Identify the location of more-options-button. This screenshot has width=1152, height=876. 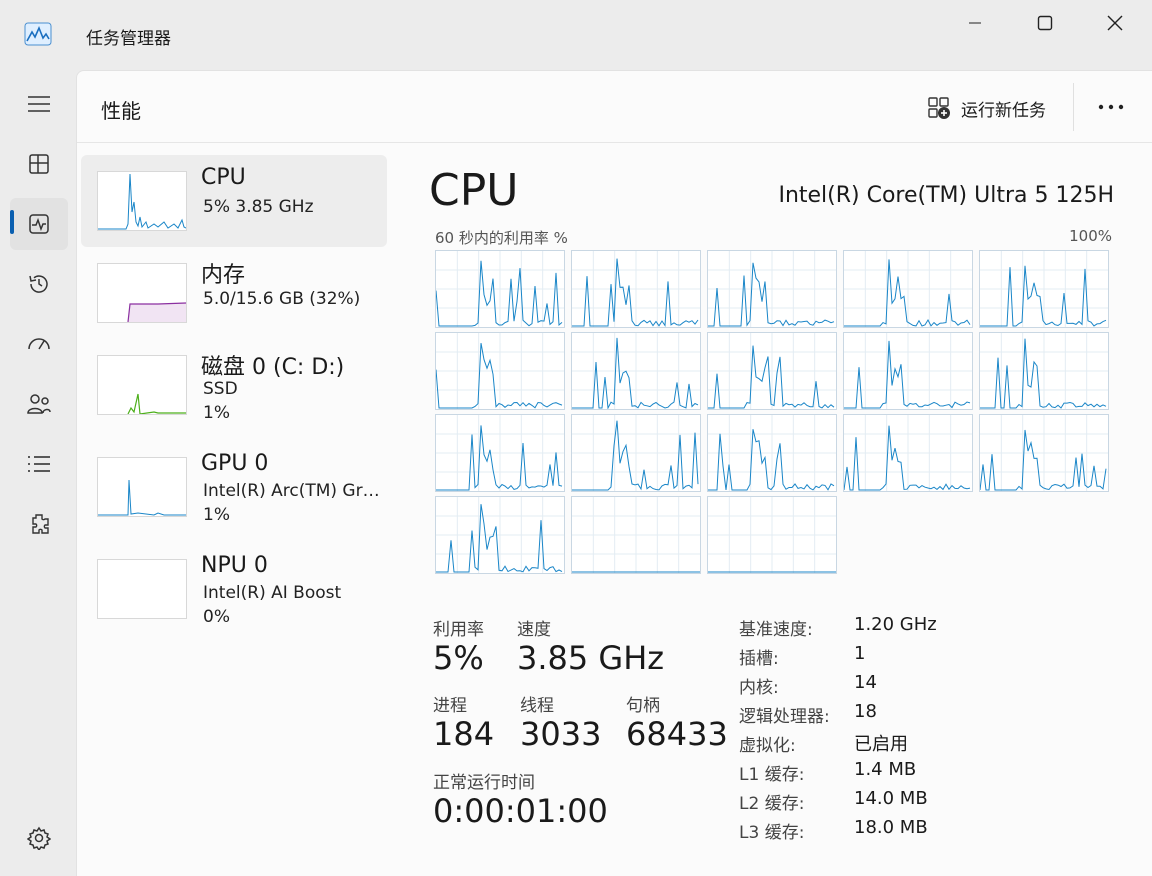
(1111, 107).